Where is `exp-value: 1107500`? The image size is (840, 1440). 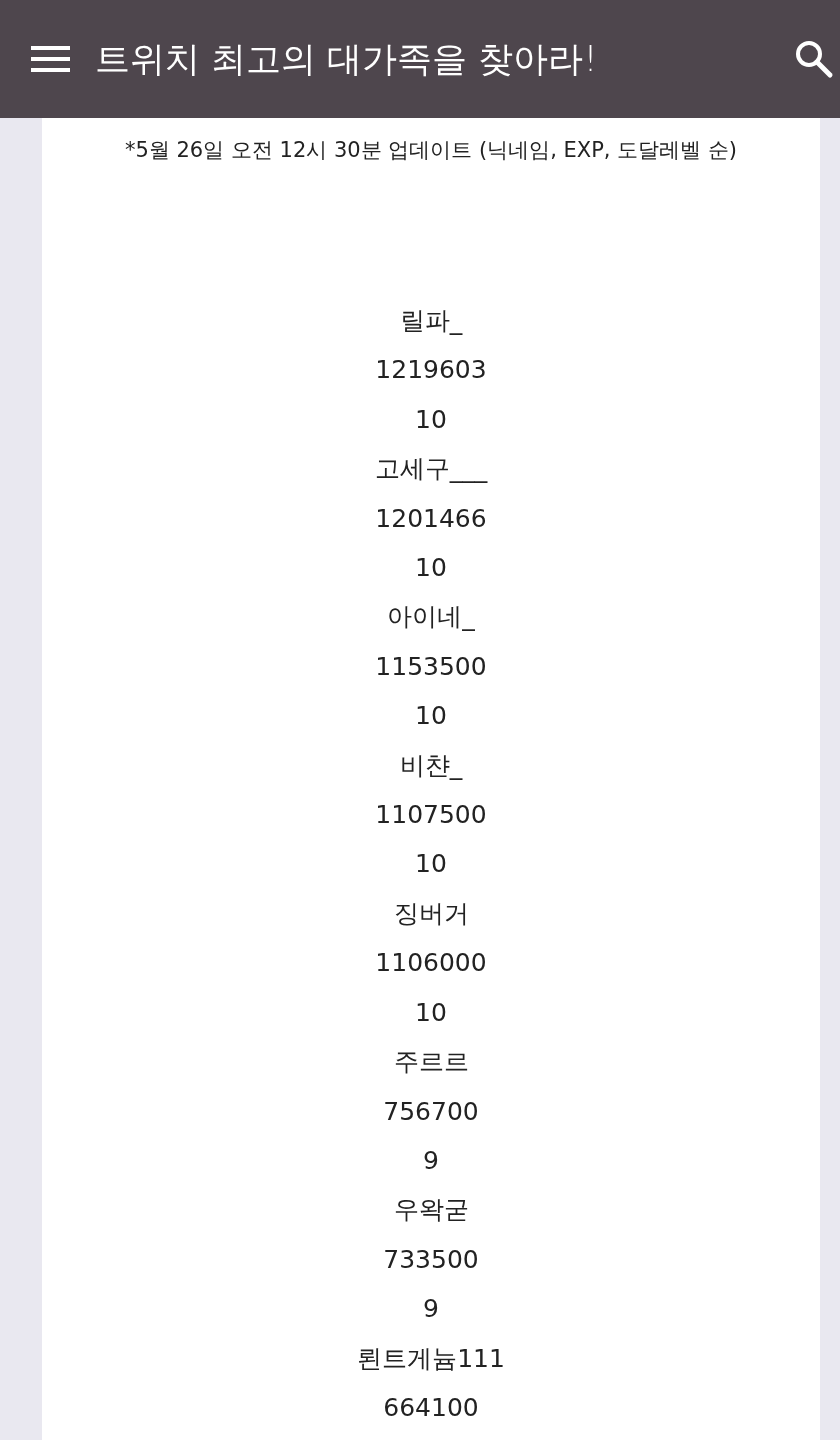
exp-value: 1107500 is located at coordinates (431, 815).